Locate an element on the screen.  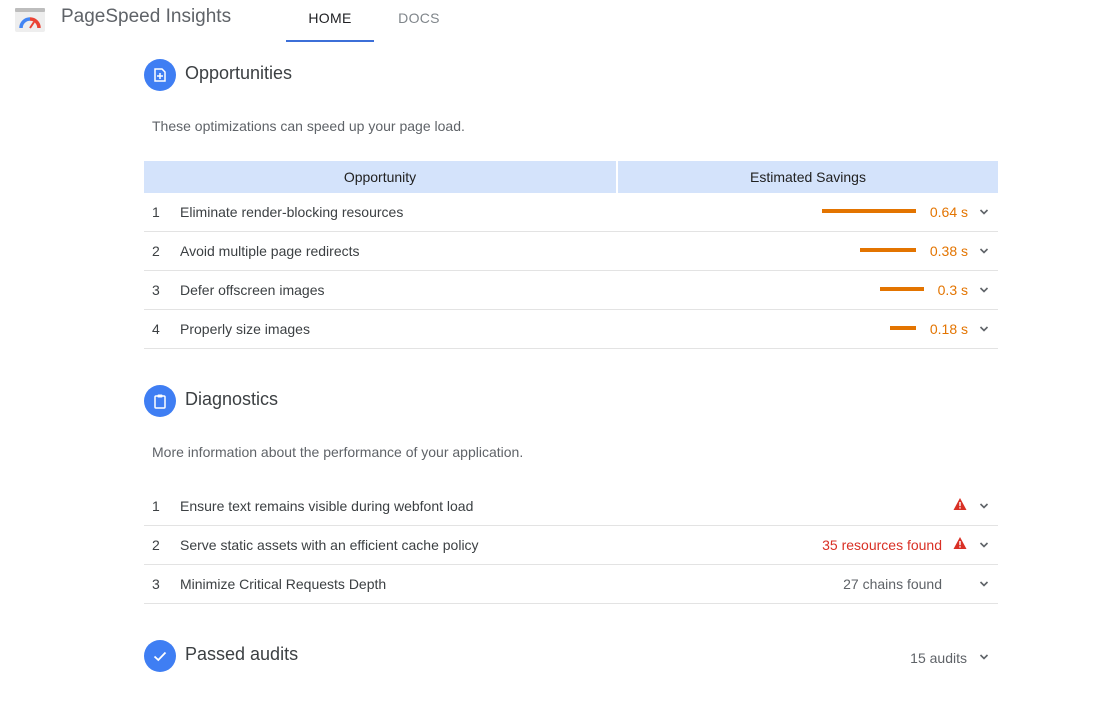
top-bar: PageSpeed Insights HOME DOCS is located at coordinates (549, 21).